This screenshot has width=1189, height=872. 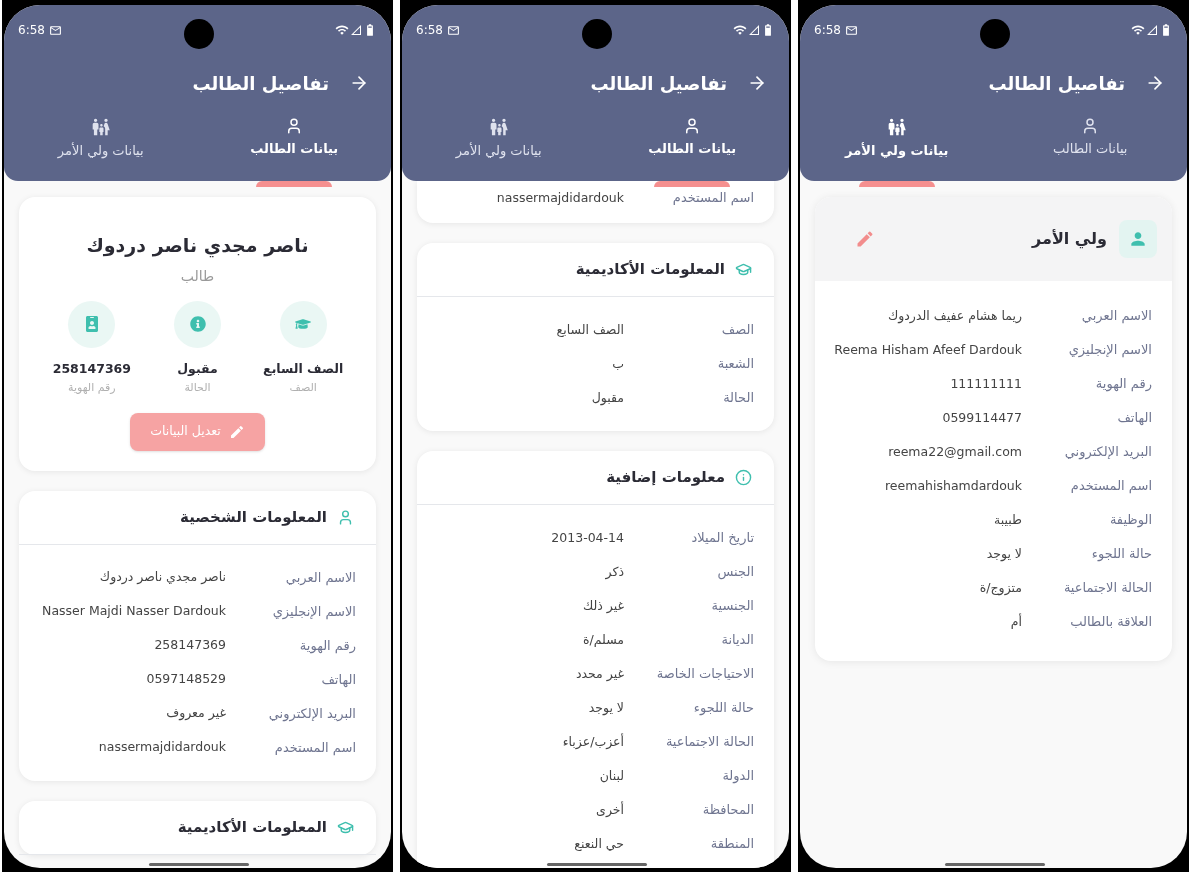 I want to click on pencil-icon, so click(x=236, y=431).